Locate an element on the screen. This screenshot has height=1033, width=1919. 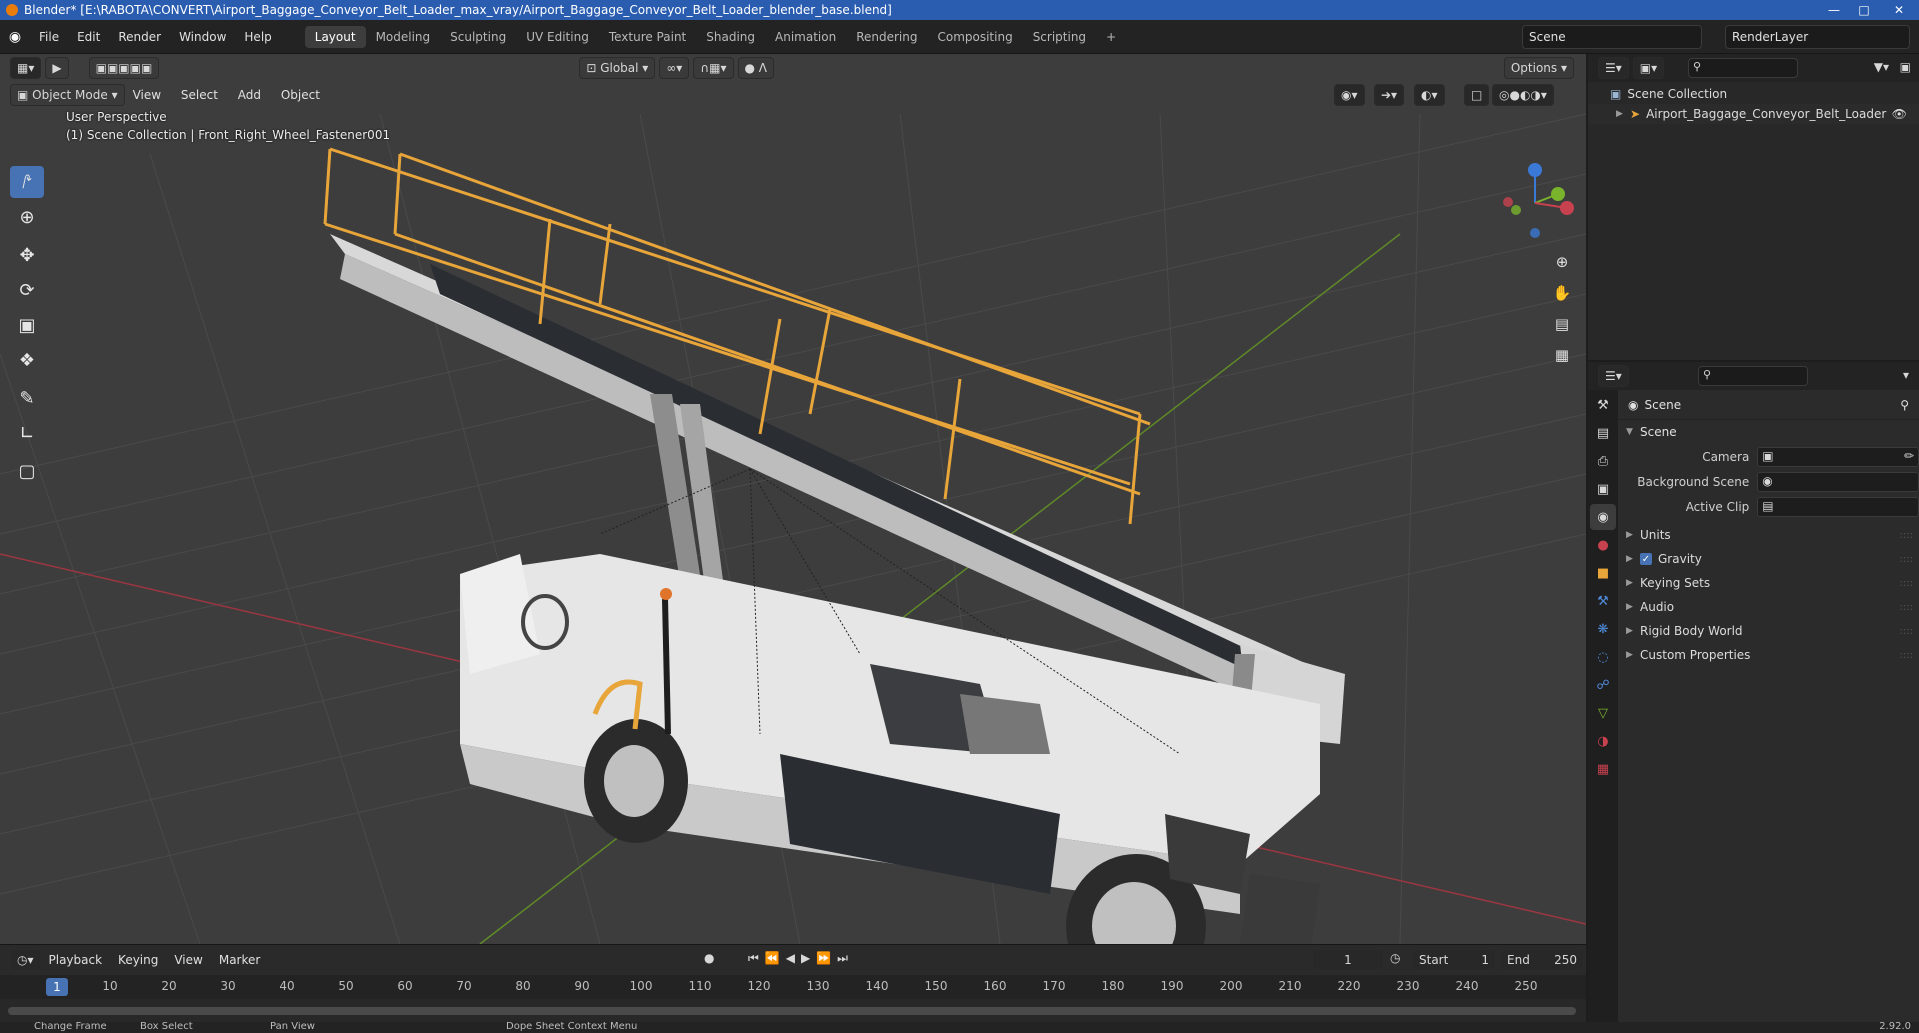
gizmo-icon: ➔▾ is located at coordinates (1389, 95).